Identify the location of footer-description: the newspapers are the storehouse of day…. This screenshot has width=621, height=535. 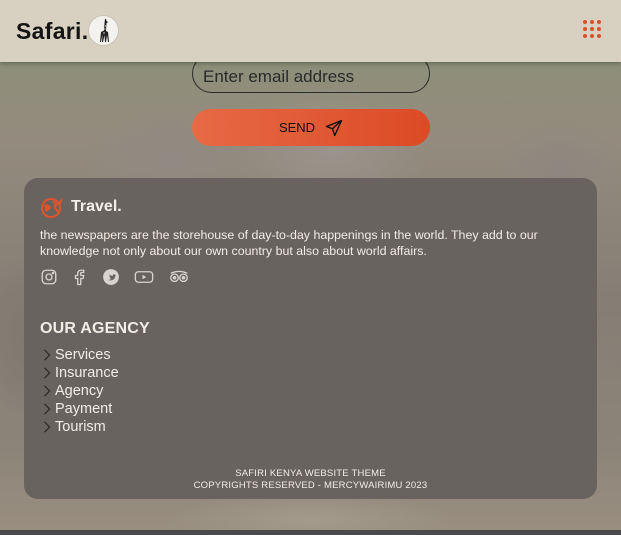
(289, 243).